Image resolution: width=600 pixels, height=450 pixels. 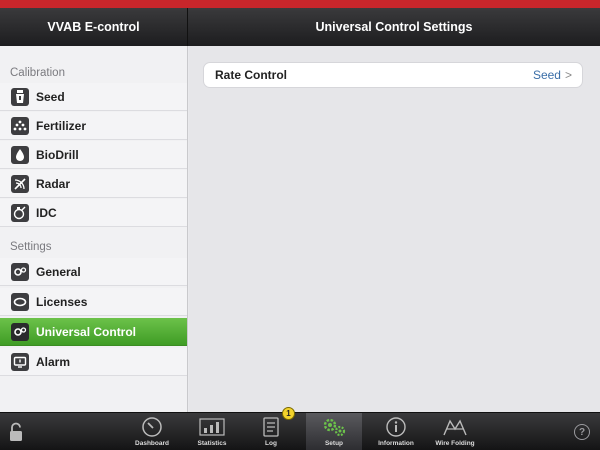 I want to click on row-value: Seed, so click(x=546, y=75).